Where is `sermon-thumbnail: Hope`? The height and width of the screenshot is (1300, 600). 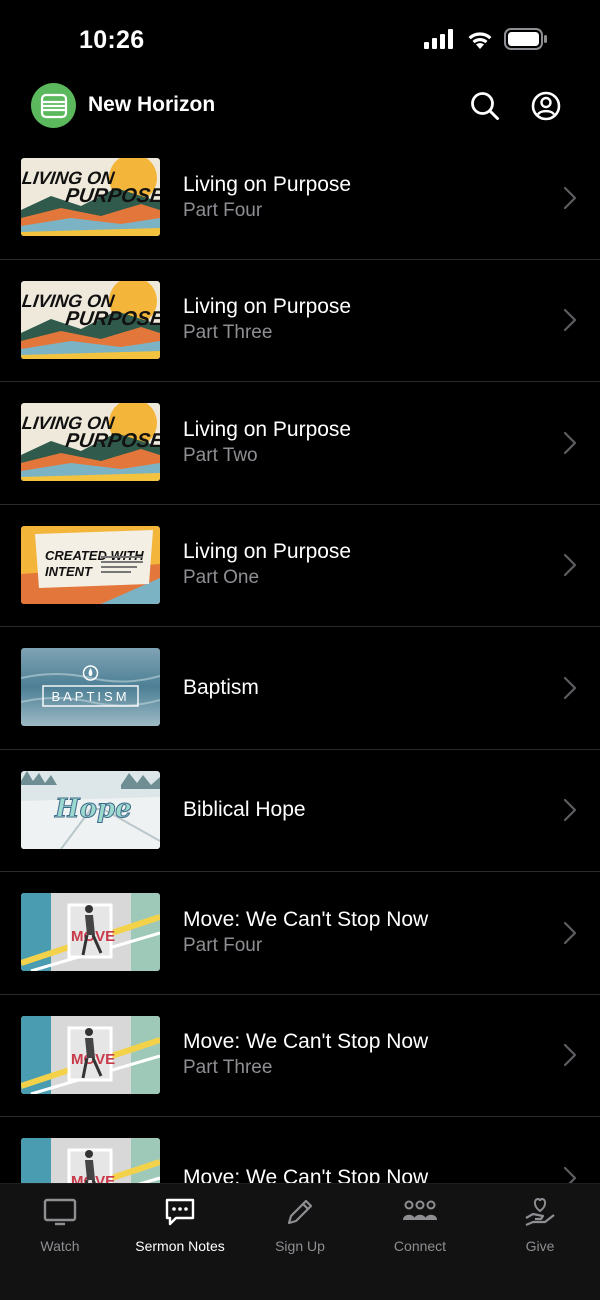
sermon-thumbnail: Hope is located at coordinates (90, 809).